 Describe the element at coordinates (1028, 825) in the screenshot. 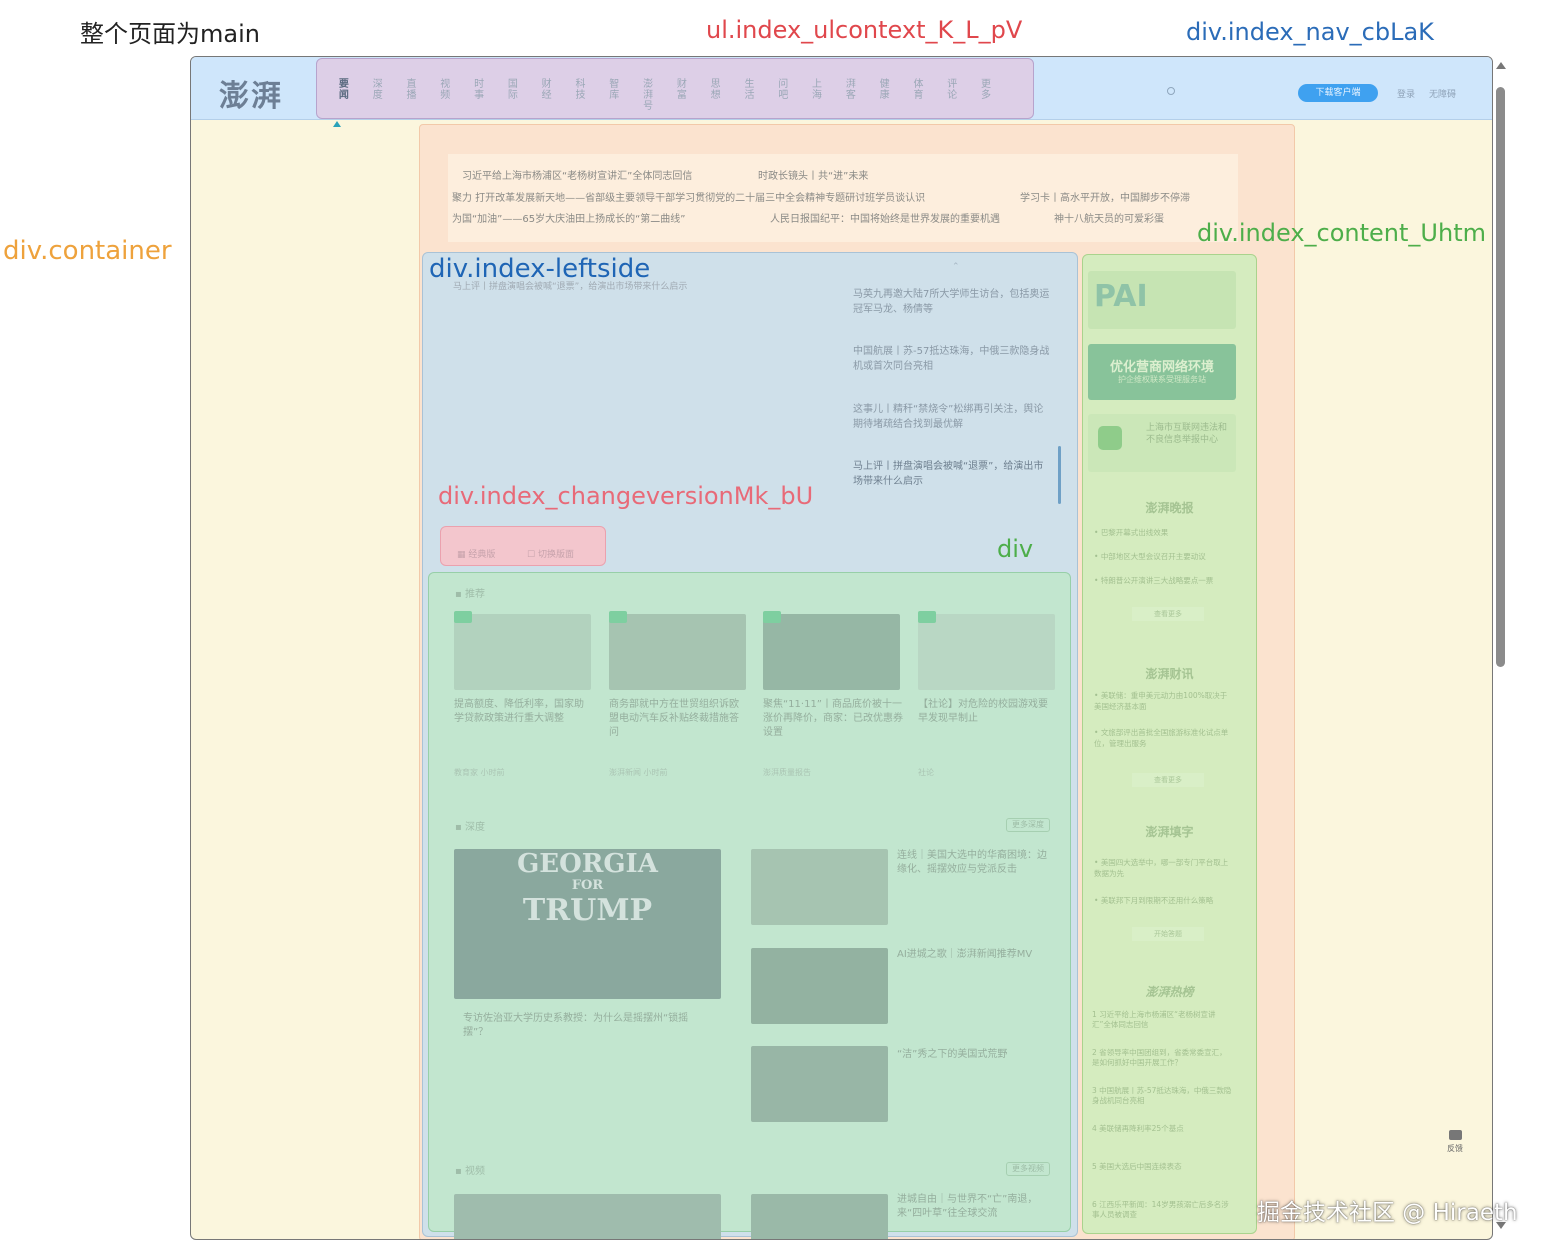

I see `more-depth-button: 更多深度` at that location.